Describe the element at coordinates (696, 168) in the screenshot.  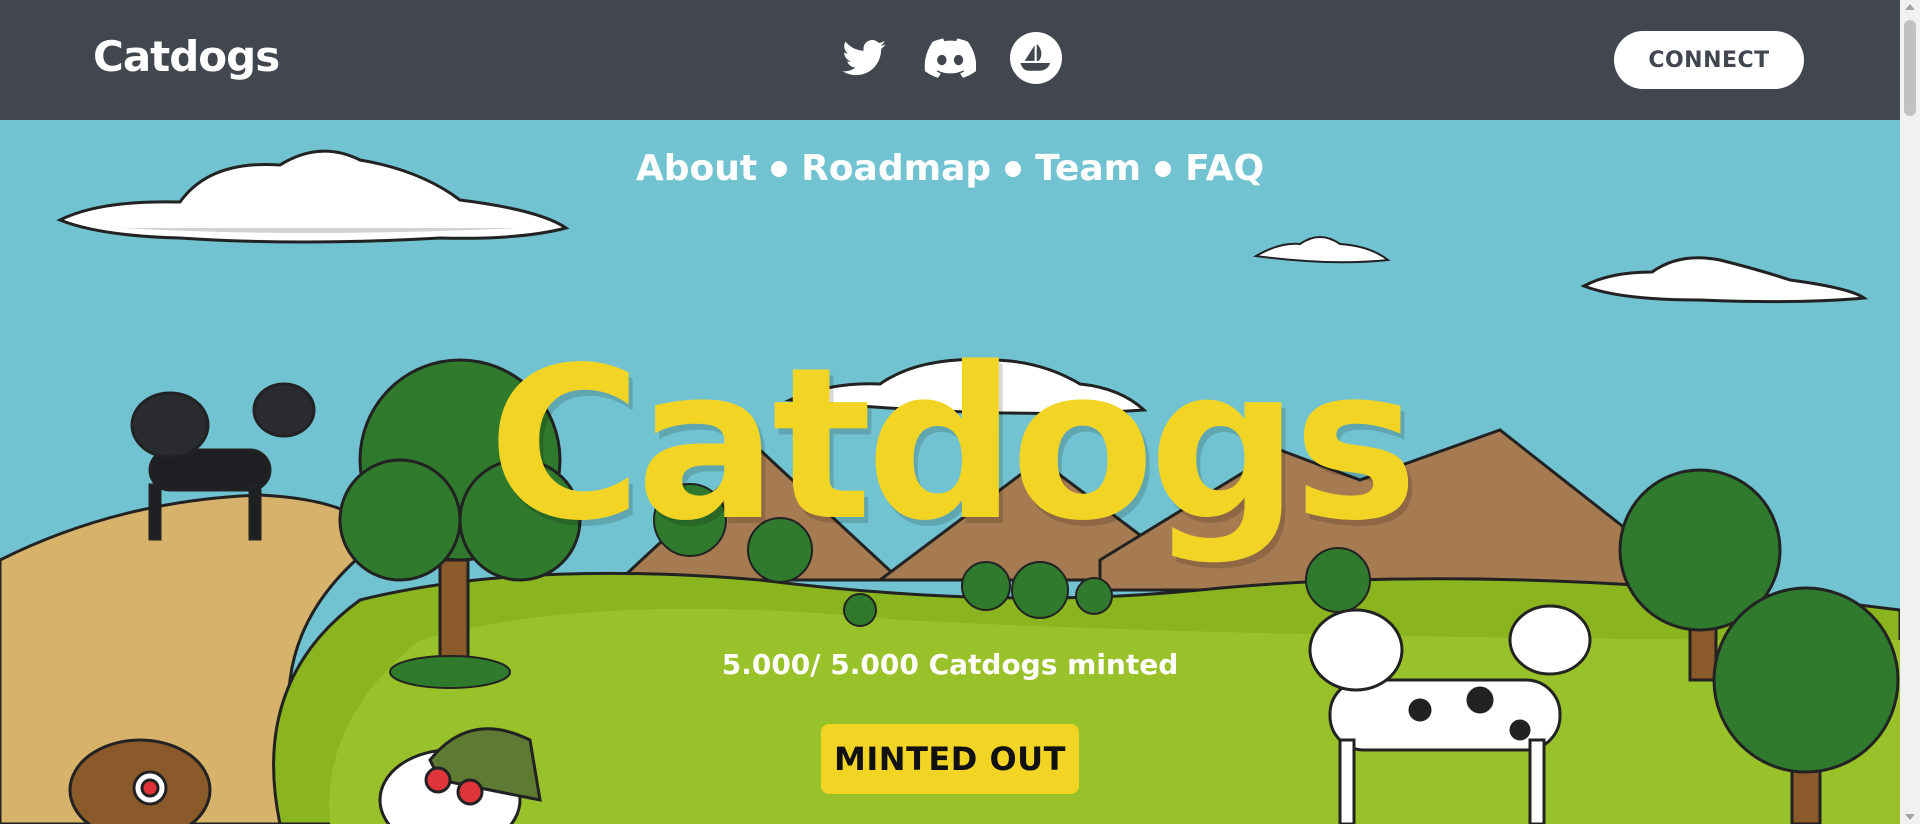
I see `nav-about: About` at that location.